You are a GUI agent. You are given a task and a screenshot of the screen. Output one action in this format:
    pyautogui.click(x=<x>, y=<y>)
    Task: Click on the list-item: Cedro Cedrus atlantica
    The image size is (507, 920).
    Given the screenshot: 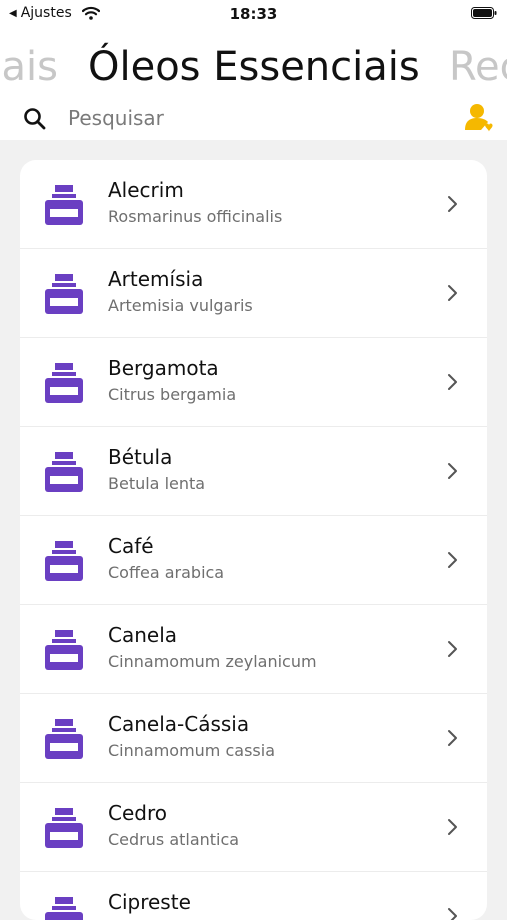 What is the action you would take?
    pyautogui.click(x=253, y=827)
    